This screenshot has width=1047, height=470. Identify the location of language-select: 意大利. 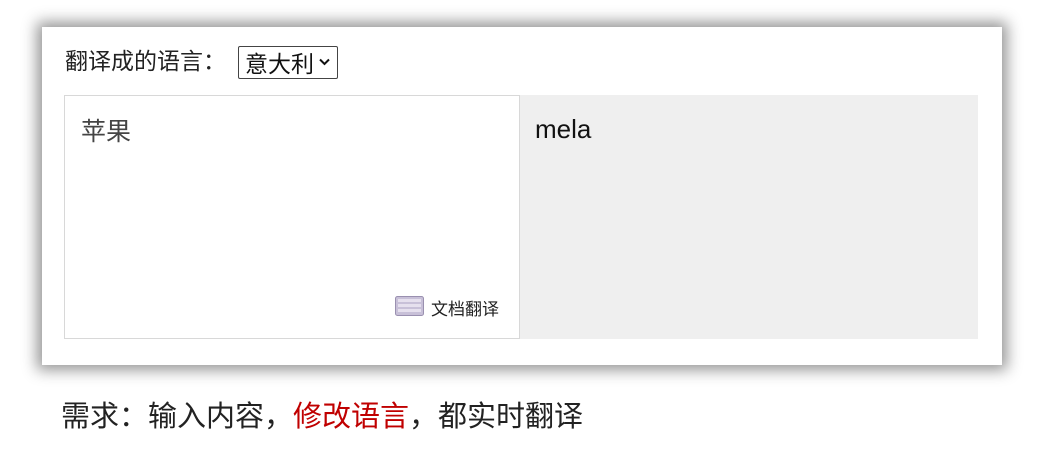
(288, 62).